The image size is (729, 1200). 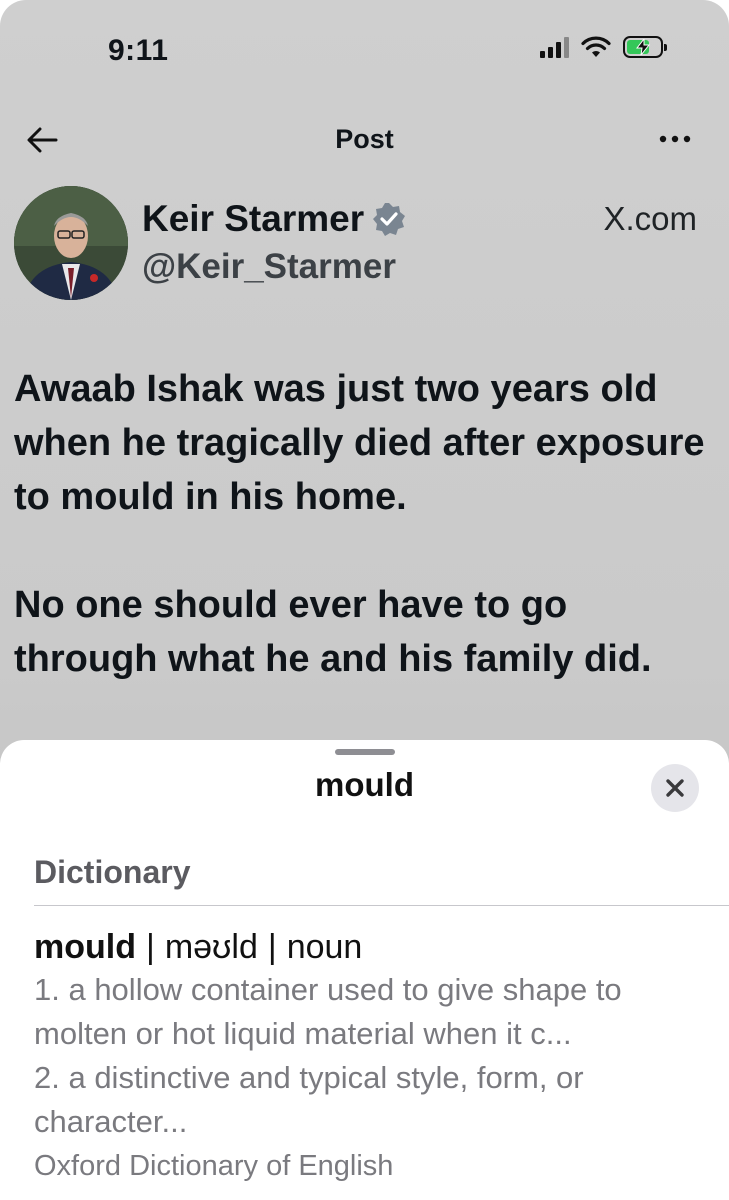 What do you see at coordinates (365, 752) in the screenshot?
I see `sheet-grabber` at bounding box center [365, 752].